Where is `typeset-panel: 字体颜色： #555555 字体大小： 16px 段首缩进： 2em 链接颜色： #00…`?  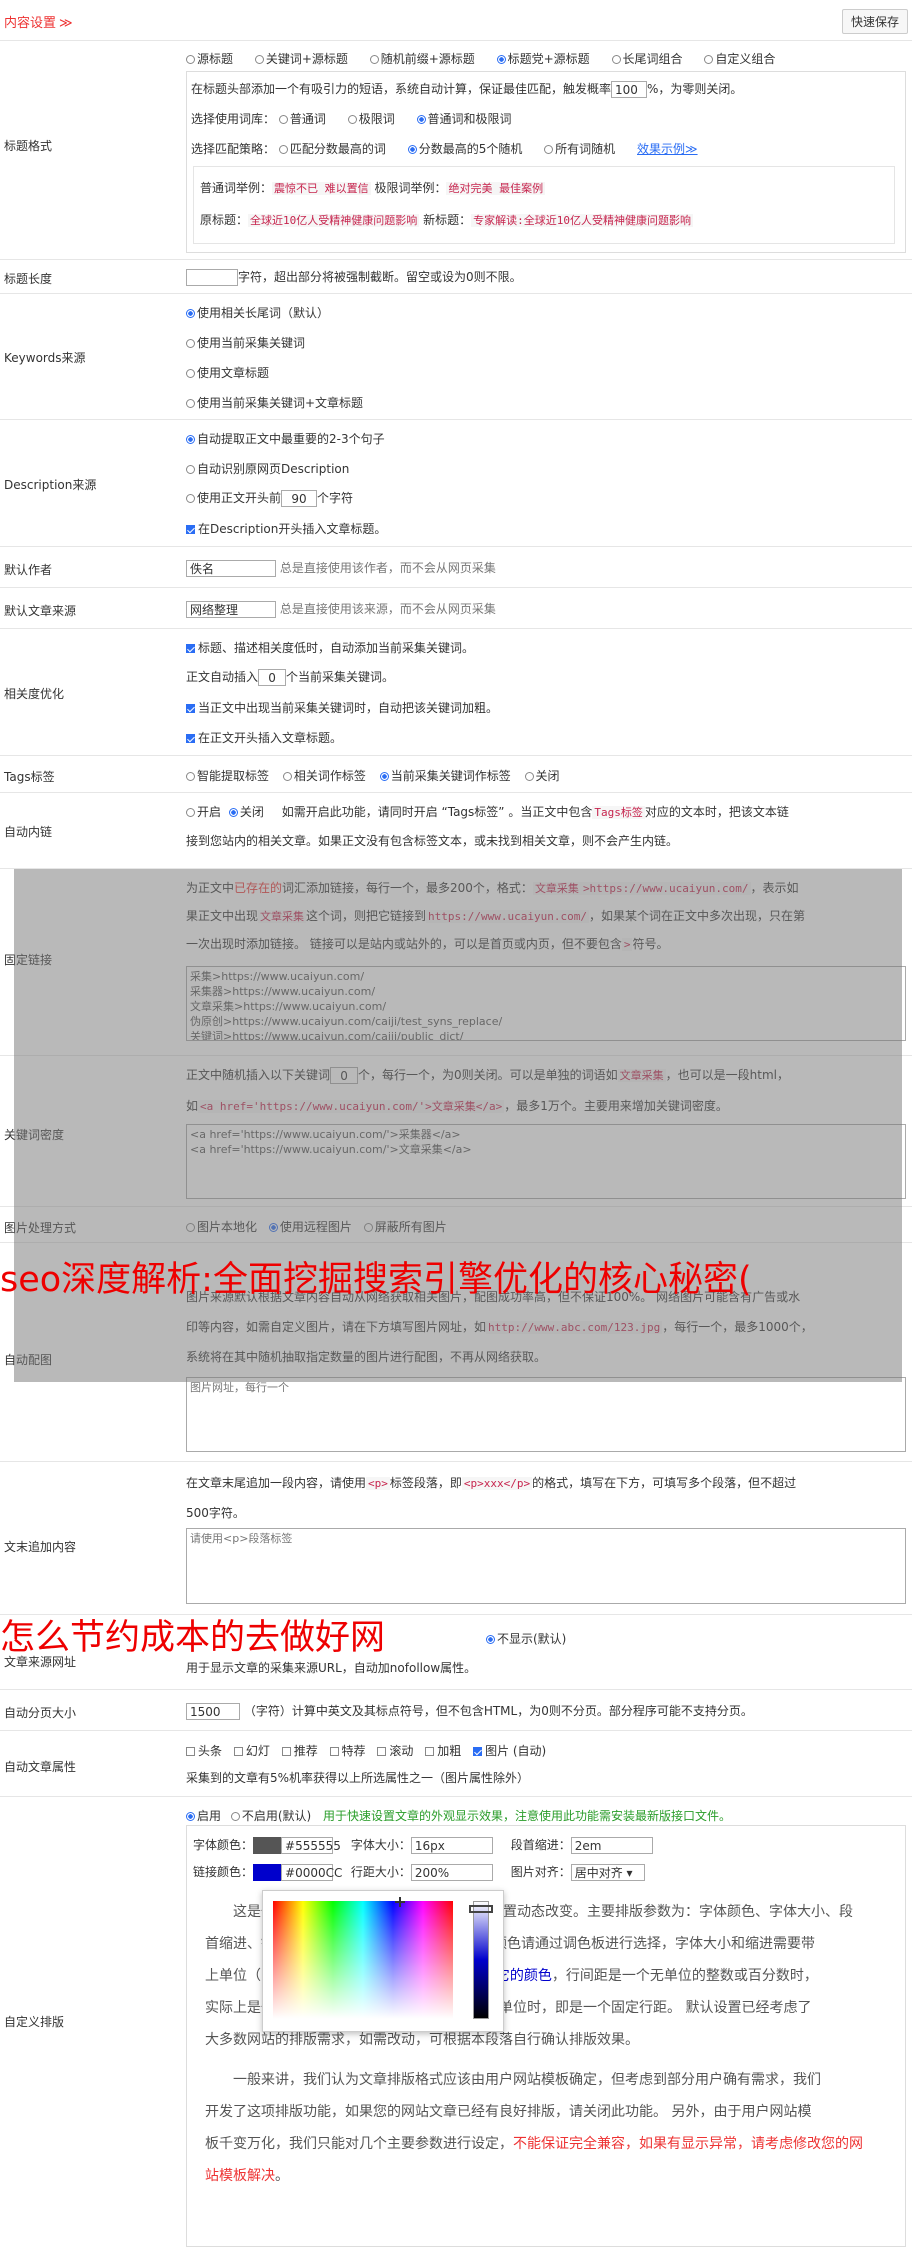 typeset-panel: 字体颜色： #555555 字体大小： 16px 段首缩进： 2em 链接颜色： #00… is located at coordinates (546, 2036).